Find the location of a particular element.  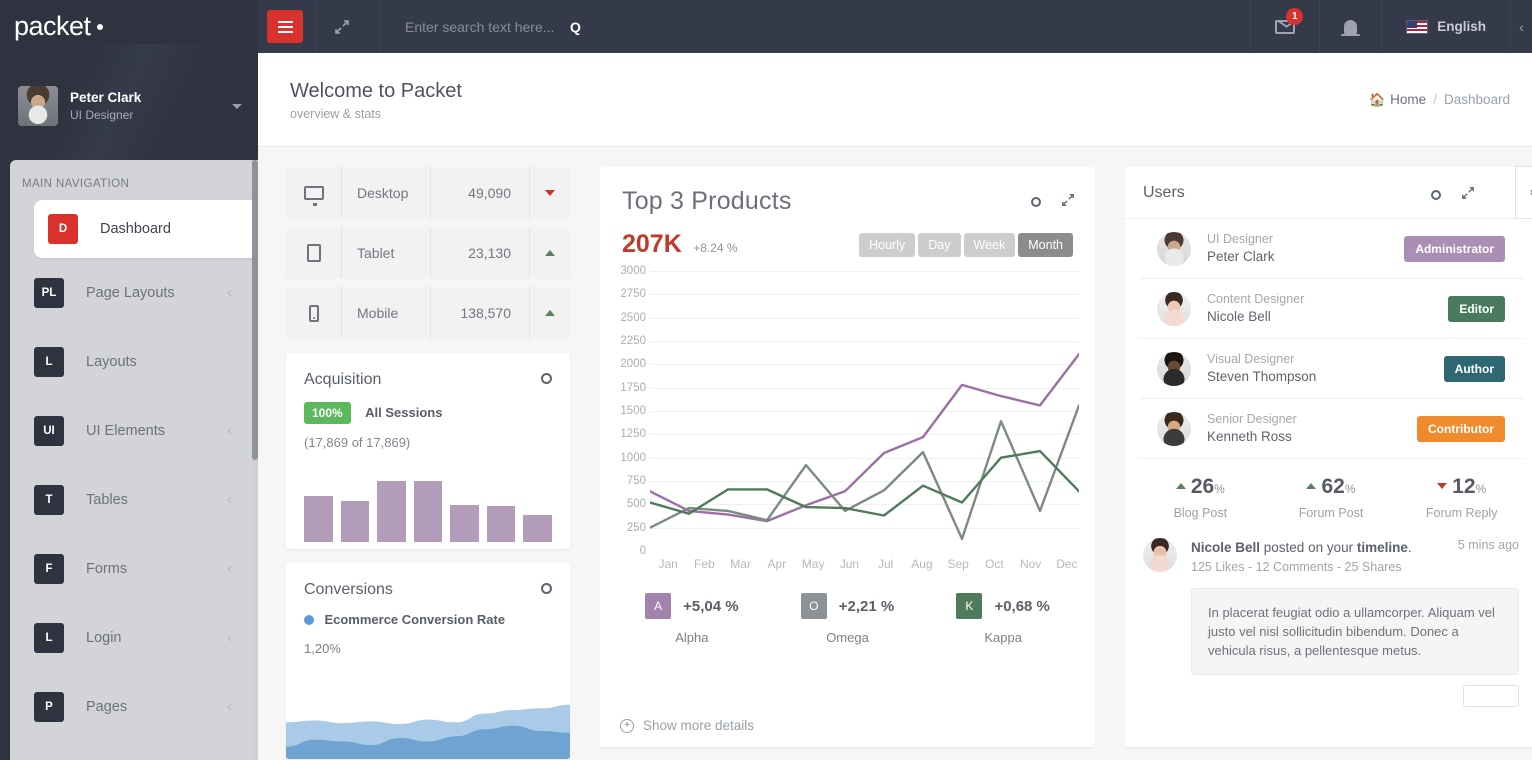

search-input is located at coordinates (487, 26).